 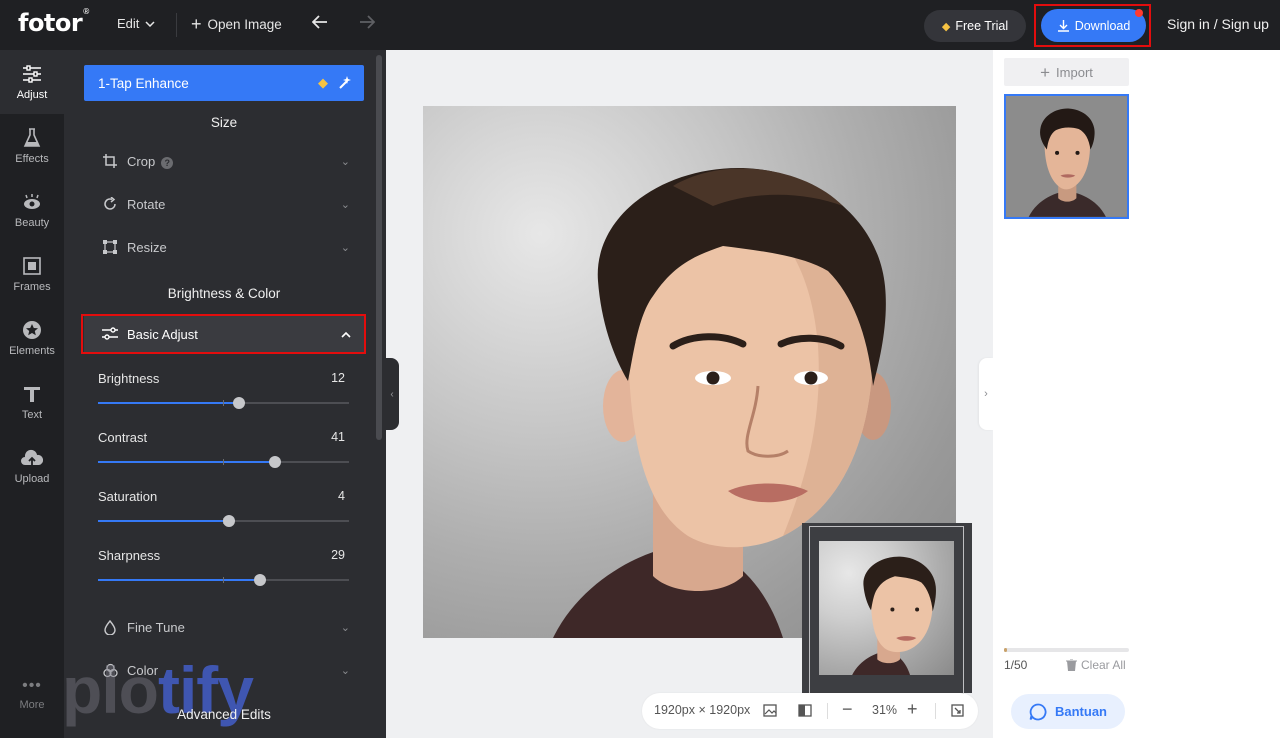 What do you see at coordinates (224, 122) in the screenshot?
I see `size-section-title: Size` at bounding box center [224, 122].